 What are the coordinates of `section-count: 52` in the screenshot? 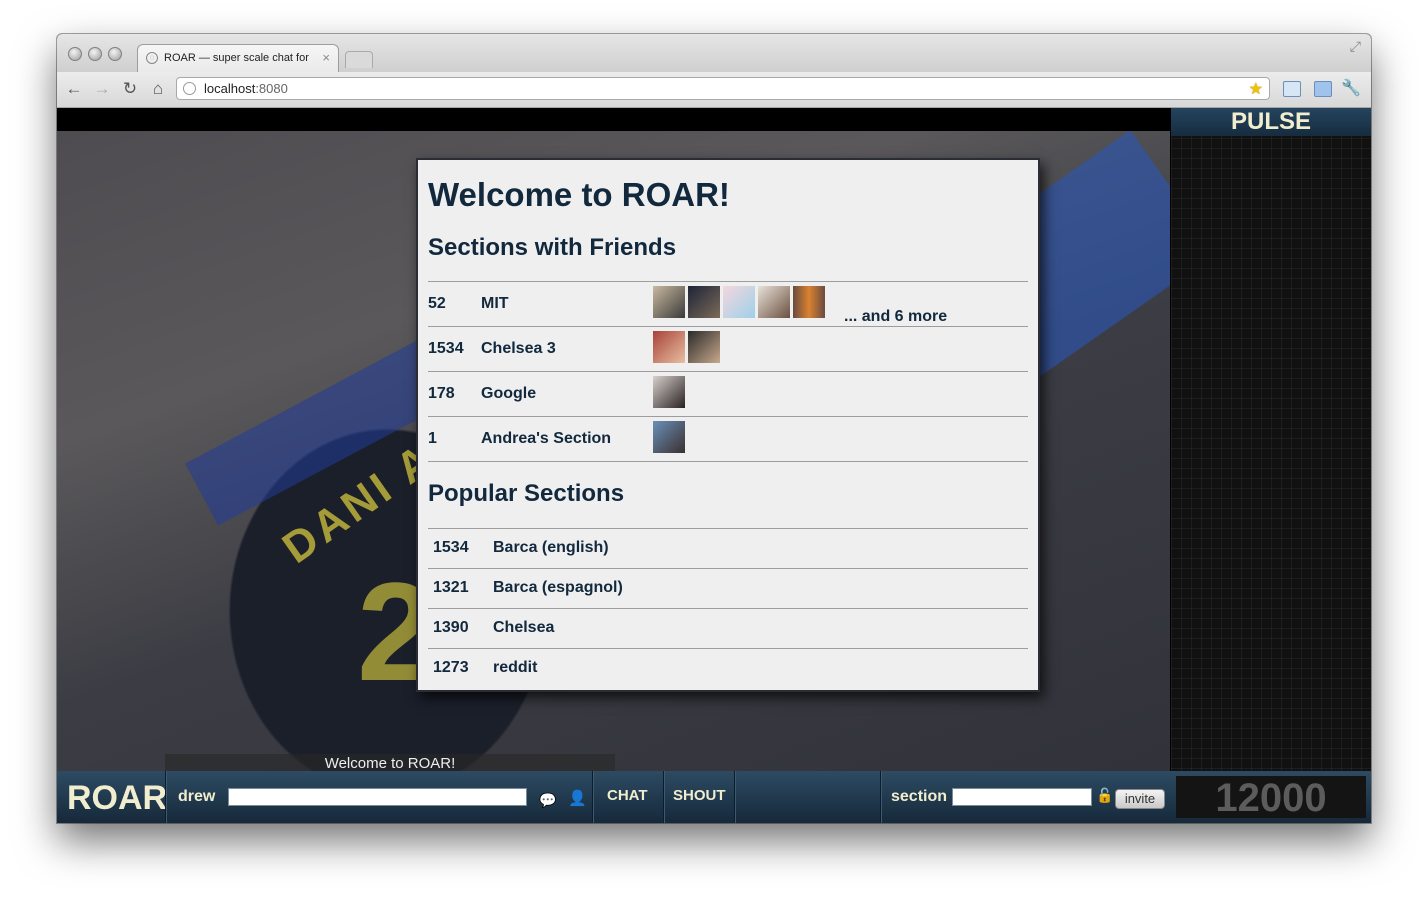 It's located at (437, 303).